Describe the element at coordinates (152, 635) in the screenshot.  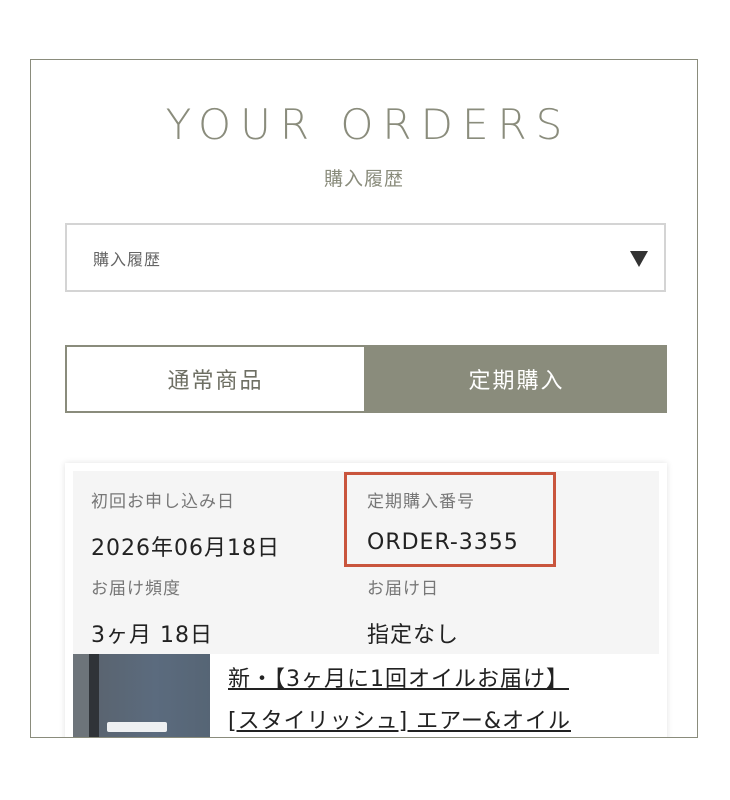
I see `frequency-value: 3ヶ月 18日` at that location.